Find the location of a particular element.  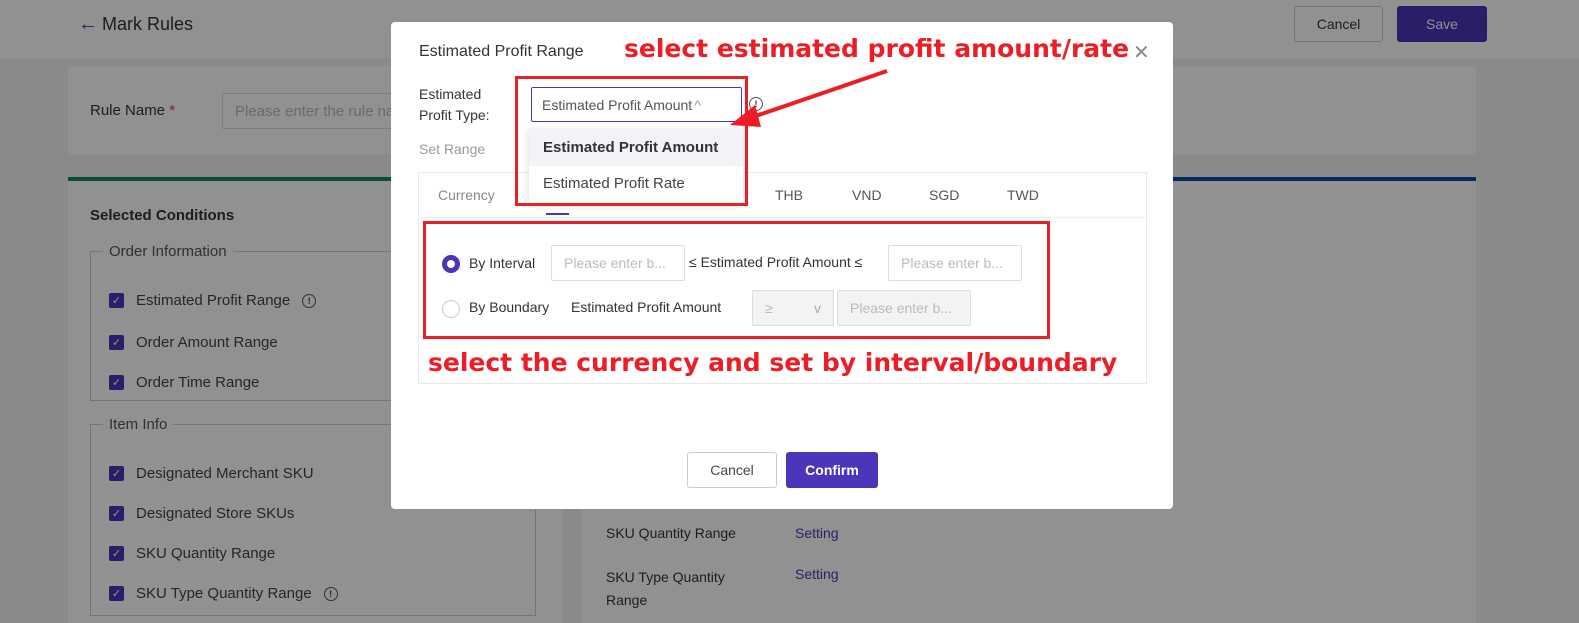

close-icon: ✕ is located at coordinates (1141, 52).